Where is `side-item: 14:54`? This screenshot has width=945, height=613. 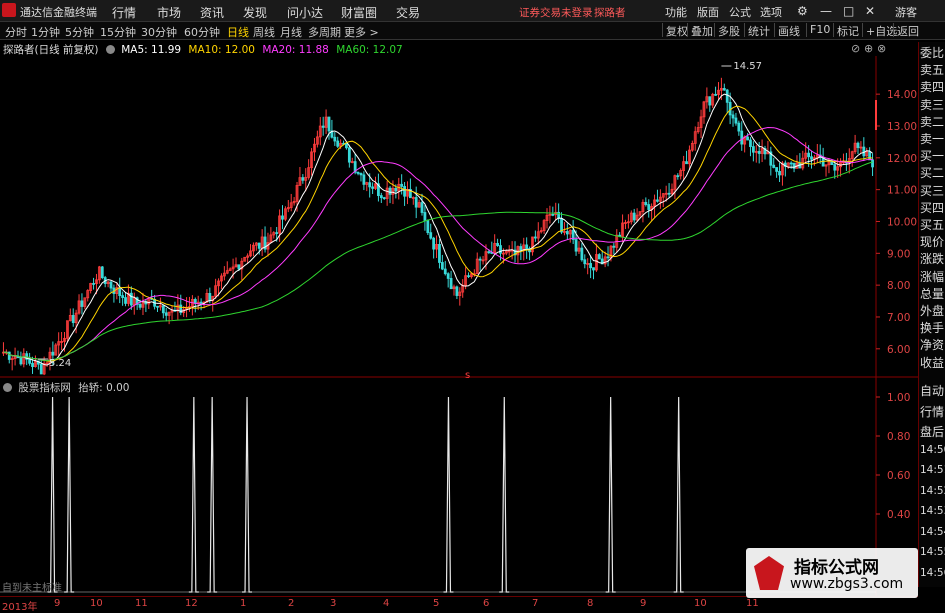
side-item: 14:54 is located at coordinates (932, 532).